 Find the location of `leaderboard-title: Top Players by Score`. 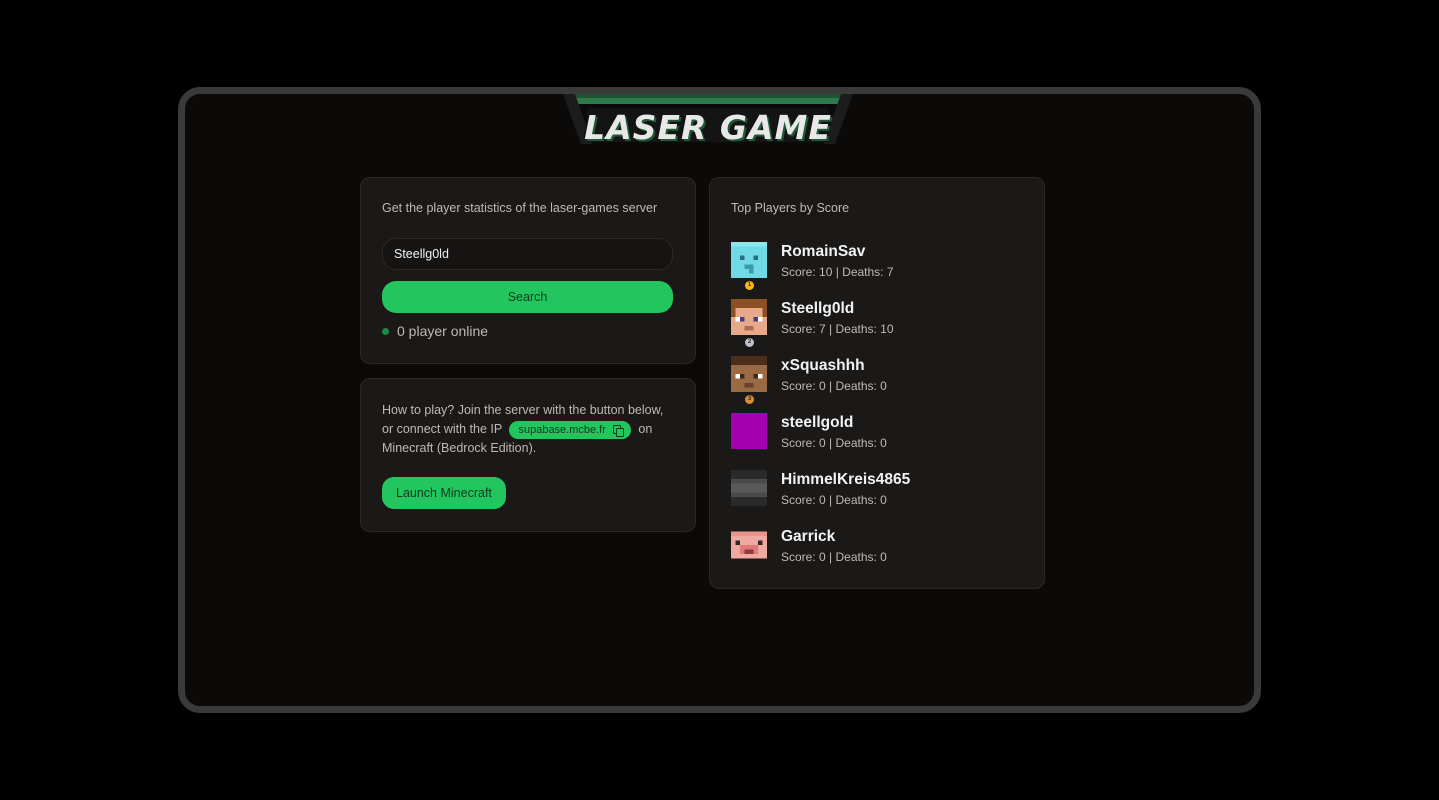

leaderboard-title: Top Players by Score is located at coordinates (790, 208).